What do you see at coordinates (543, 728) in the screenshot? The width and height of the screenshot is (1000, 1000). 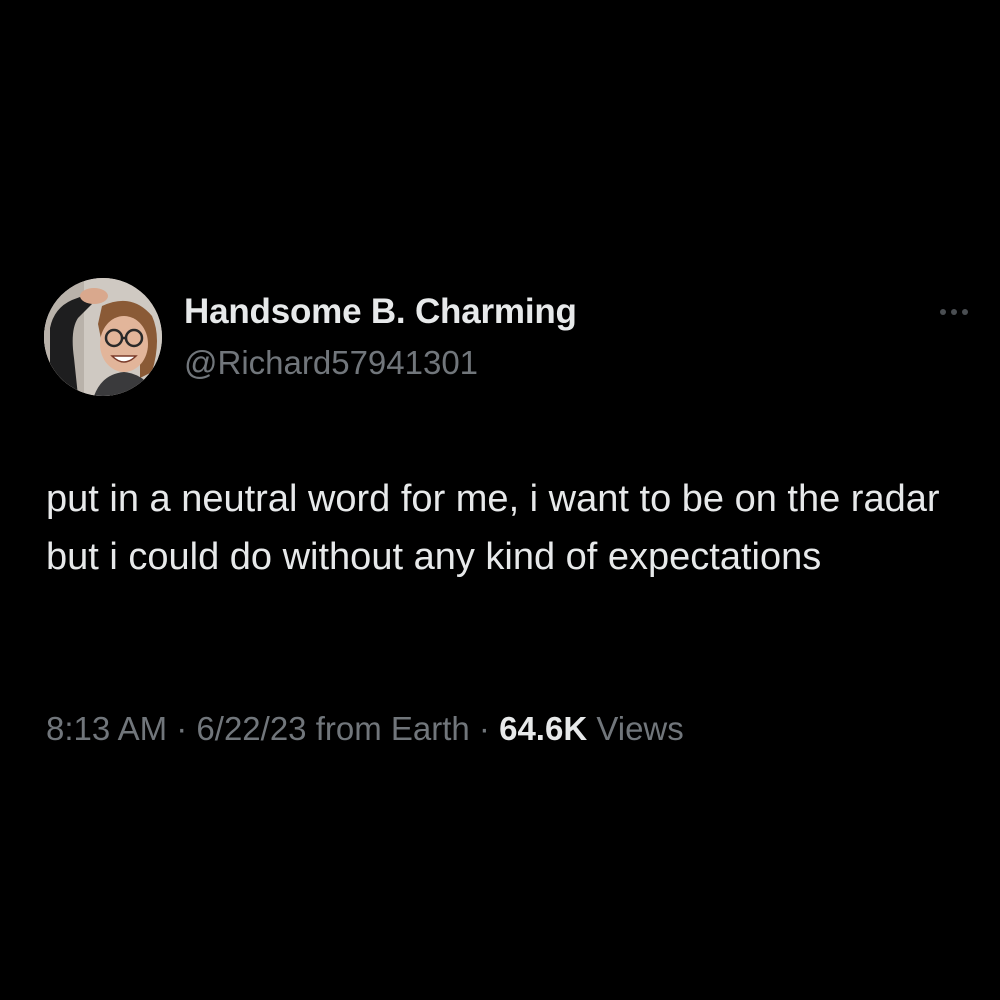 I see `views-count: 64.6K` at bounding box center [543, 728].